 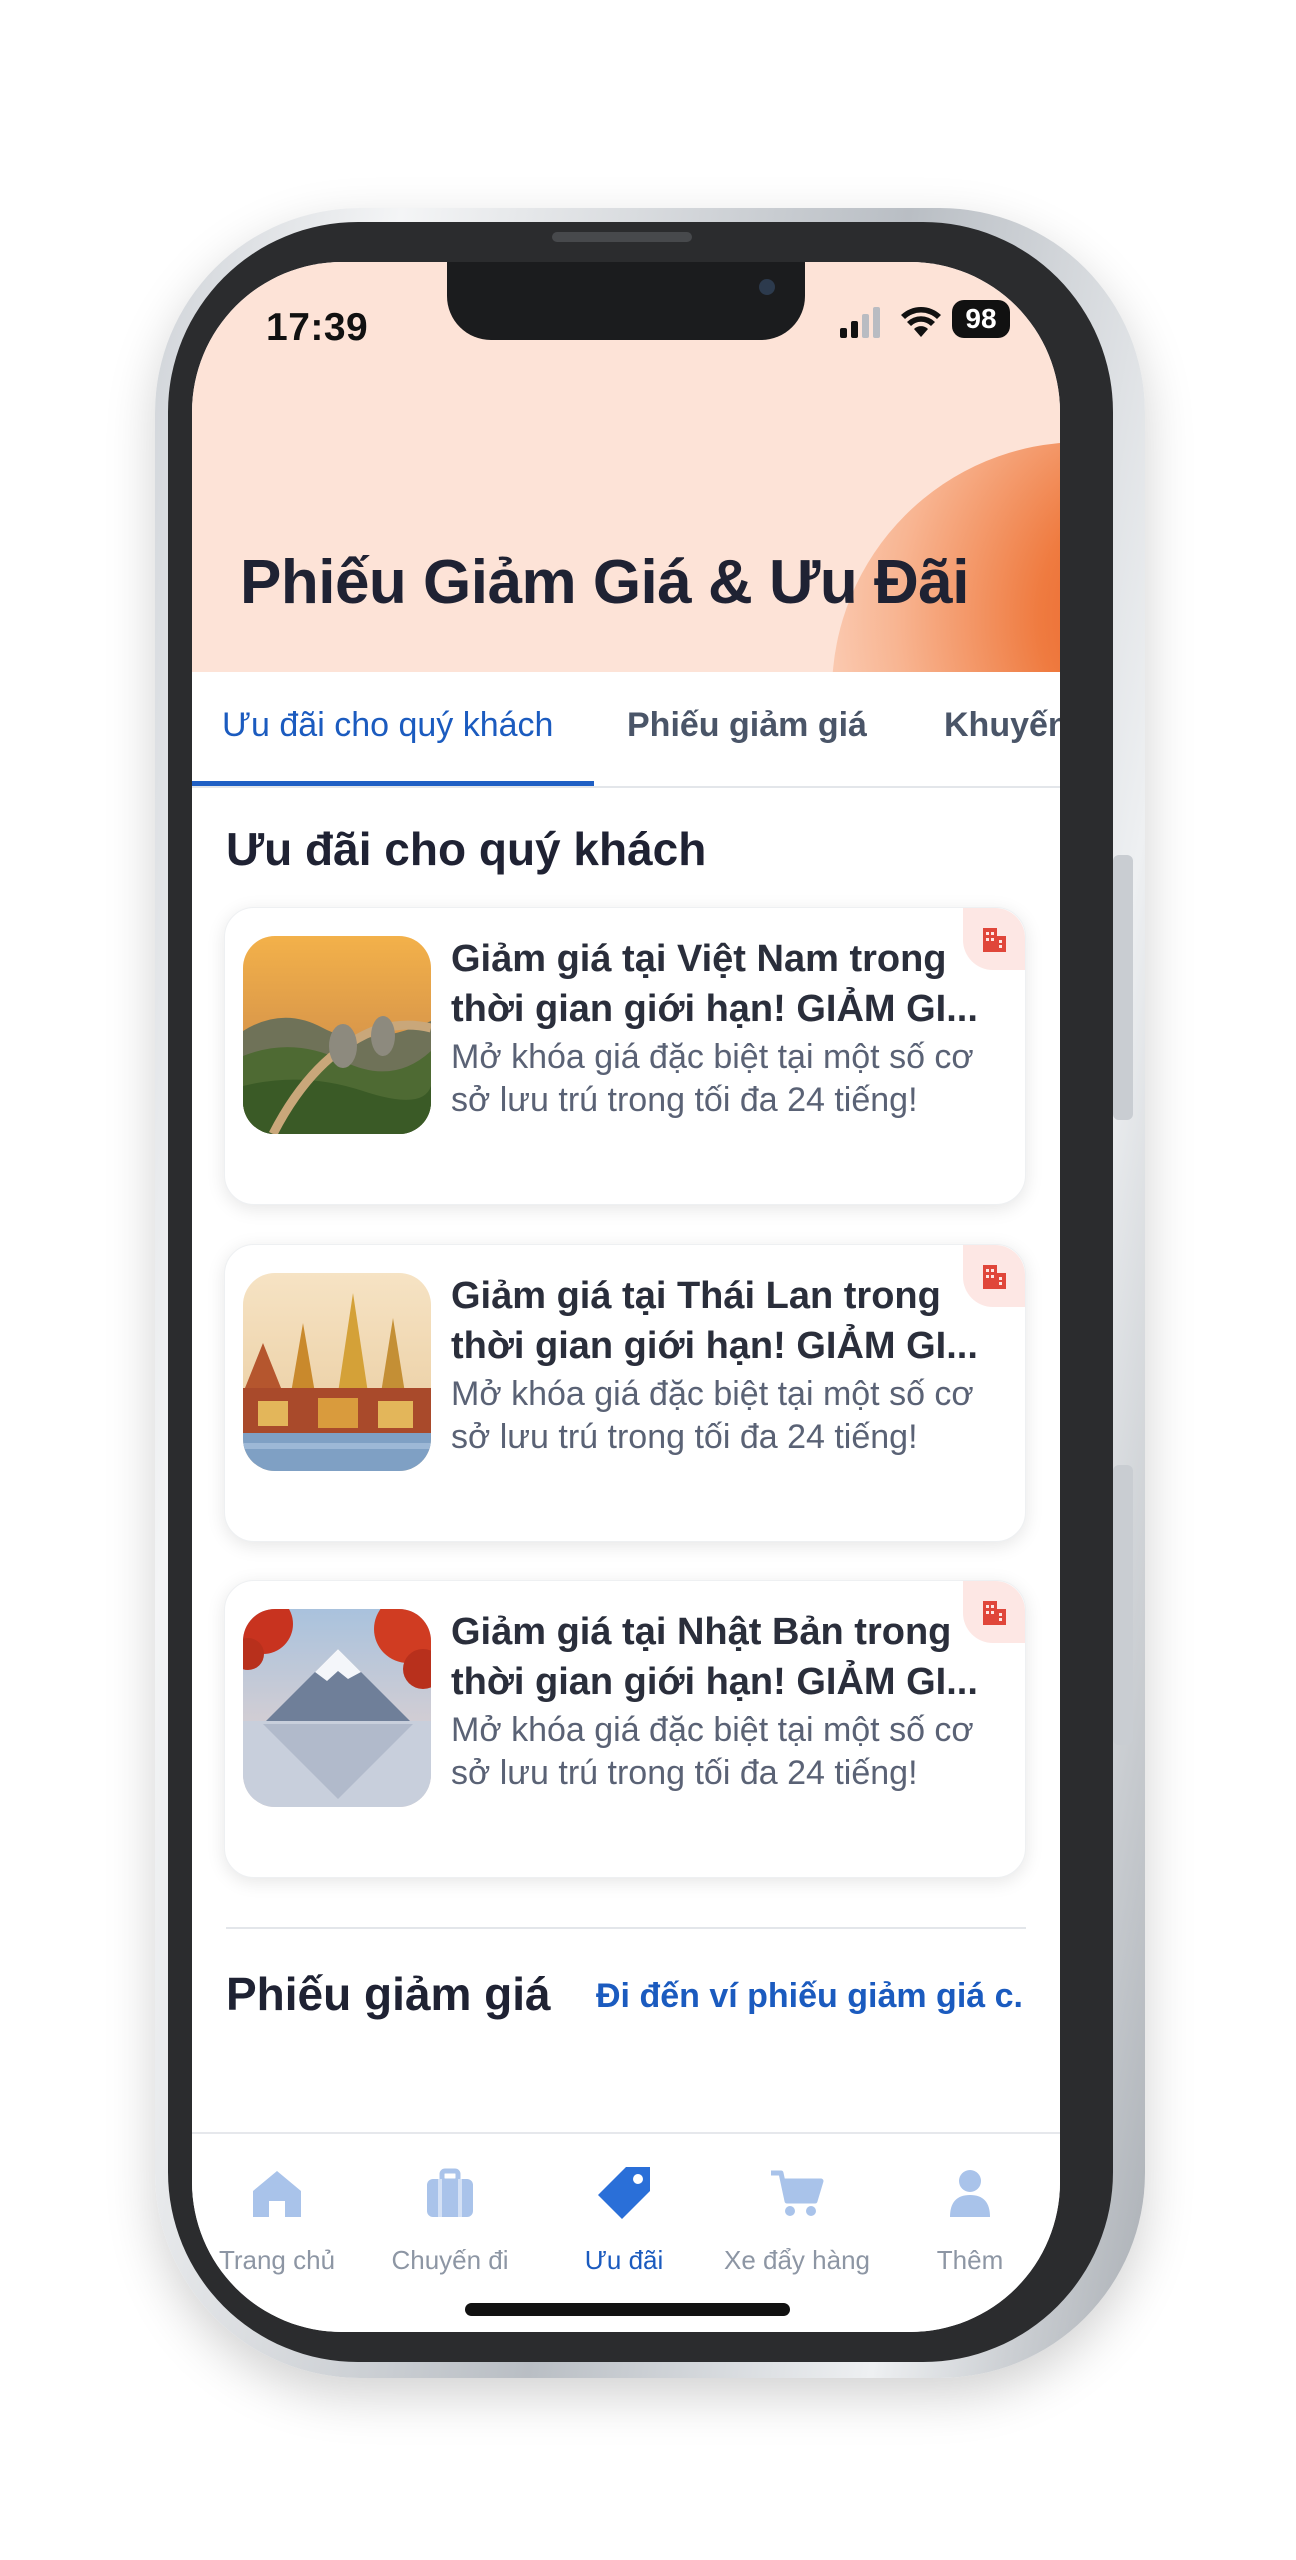 I want to click on active-tab-indicator, so click(x=393, y=783).